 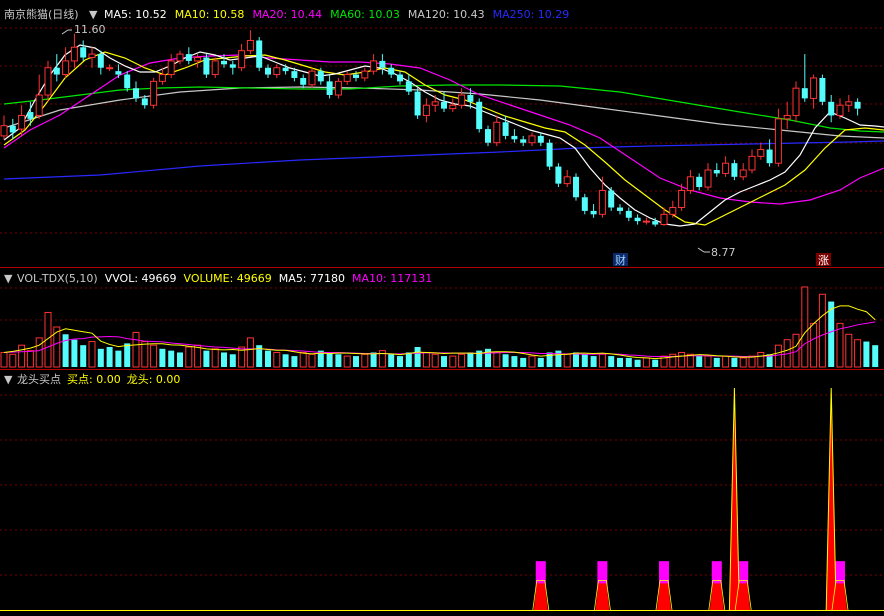 I want to click on indicator-values: 龙头买点 买点: 0.00 龙头: 0.00, so click(x=98, y=379).